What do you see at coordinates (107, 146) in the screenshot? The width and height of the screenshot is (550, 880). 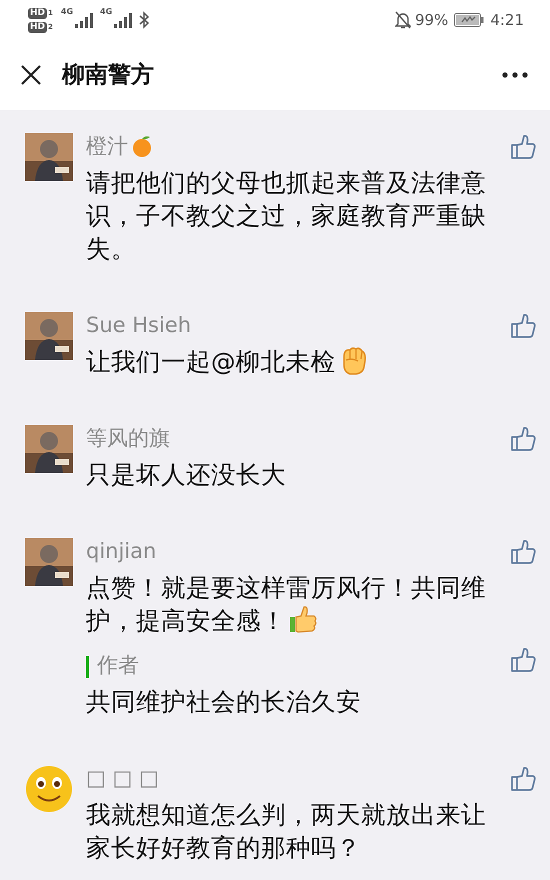 I see `commenter-name: 橙汁` at bounding box center [107, 146].